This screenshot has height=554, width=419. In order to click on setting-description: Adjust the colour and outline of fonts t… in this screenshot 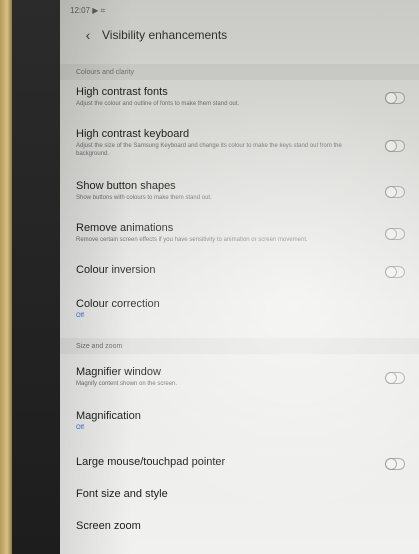, I will do `click(158, 104)`.